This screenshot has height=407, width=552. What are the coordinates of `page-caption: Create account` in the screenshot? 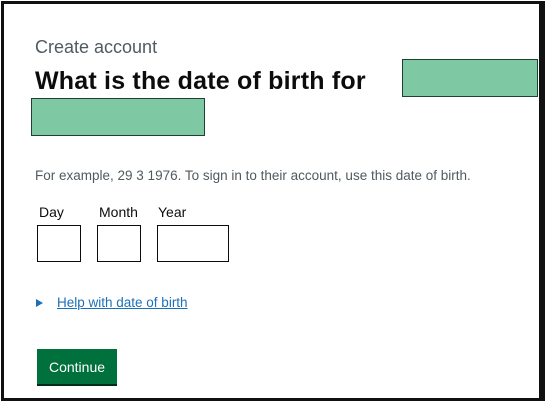 It's located at (96, 47).